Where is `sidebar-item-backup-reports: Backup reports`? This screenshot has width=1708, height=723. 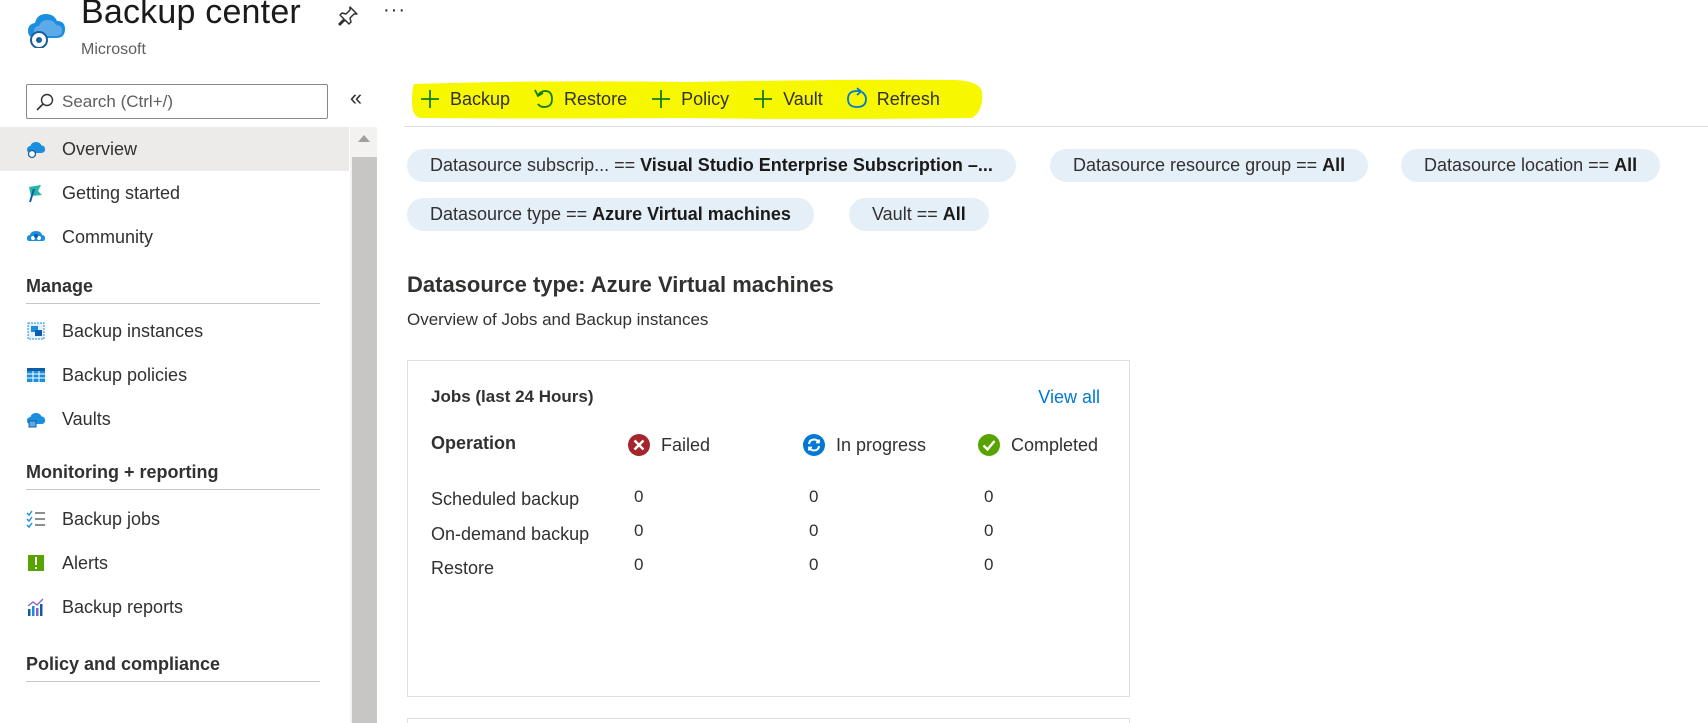
sidebar-item-backup-reports: Backup reports is located at coordinates (174, 607).